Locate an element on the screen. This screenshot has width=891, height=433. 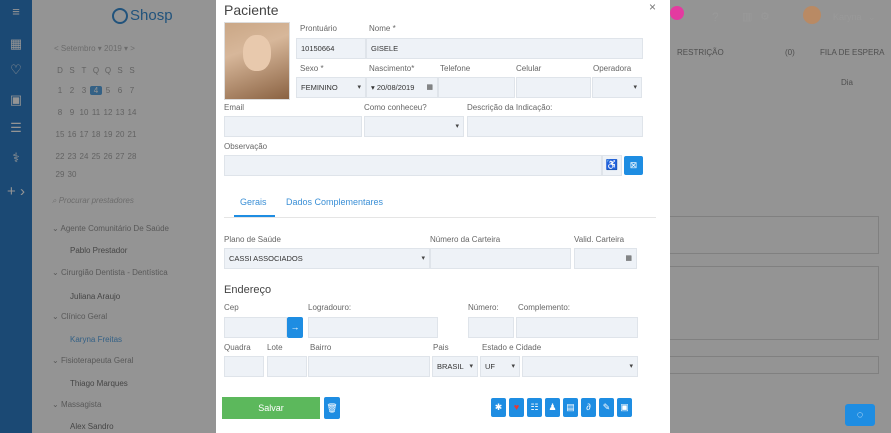
close-icon: × is located at coordinates (653, 7).